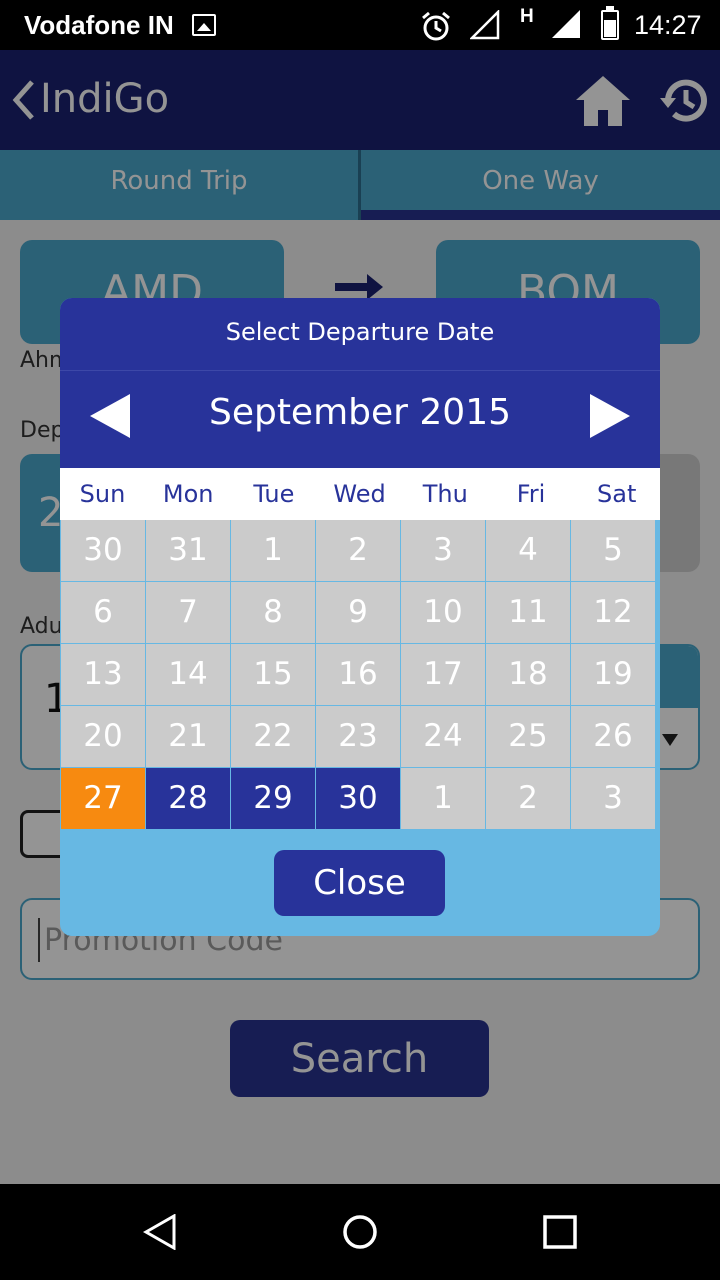 This screenshot has width=720, height=1280. What do you see at coordinates (668, 25) in the screenshot?
I see `clock: 14:27` at bounding box center [668, 25].